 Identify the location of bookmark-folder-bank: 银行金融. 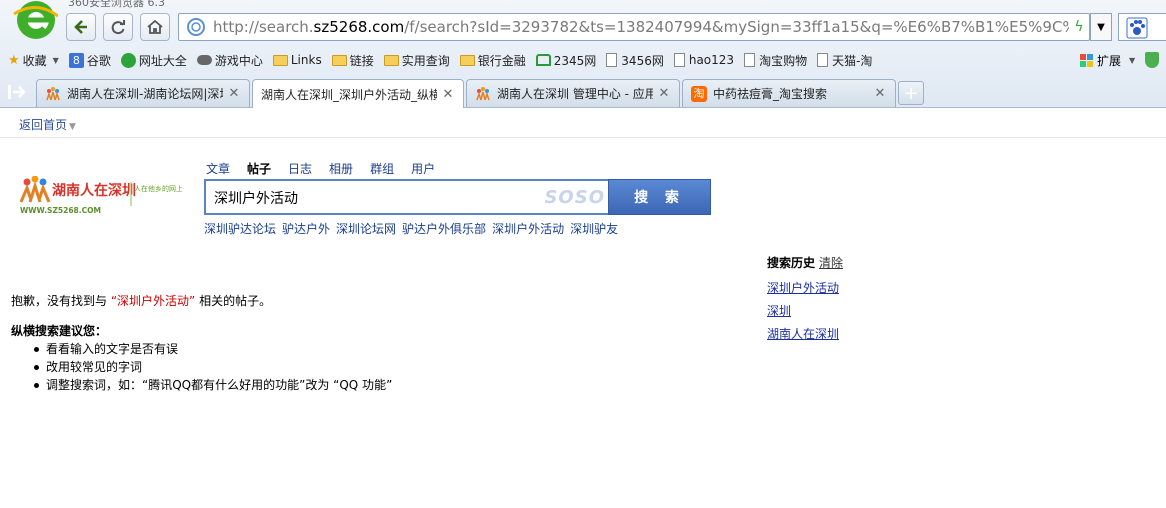
(492, 60).